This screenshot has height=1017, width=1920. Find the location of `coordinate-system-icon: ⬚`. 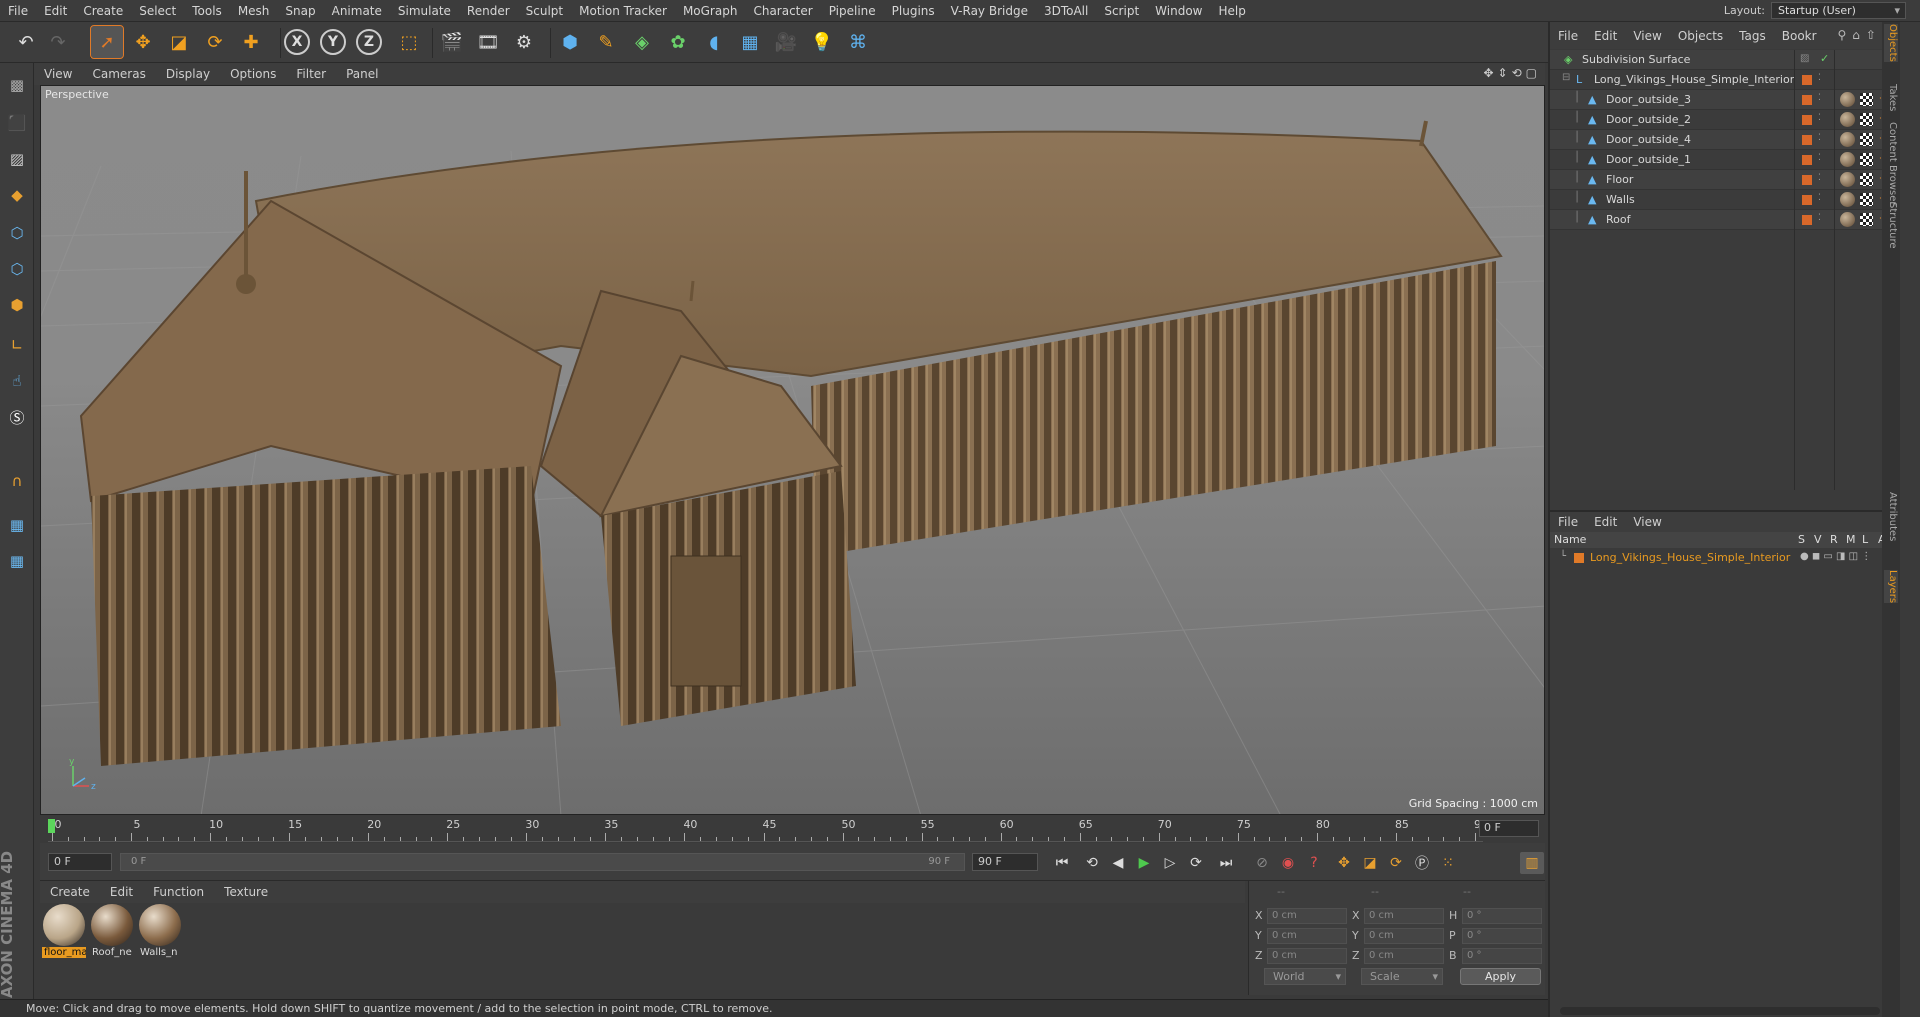

coordinate-system-icon: ⬚ is located at coordinates (409, 42).